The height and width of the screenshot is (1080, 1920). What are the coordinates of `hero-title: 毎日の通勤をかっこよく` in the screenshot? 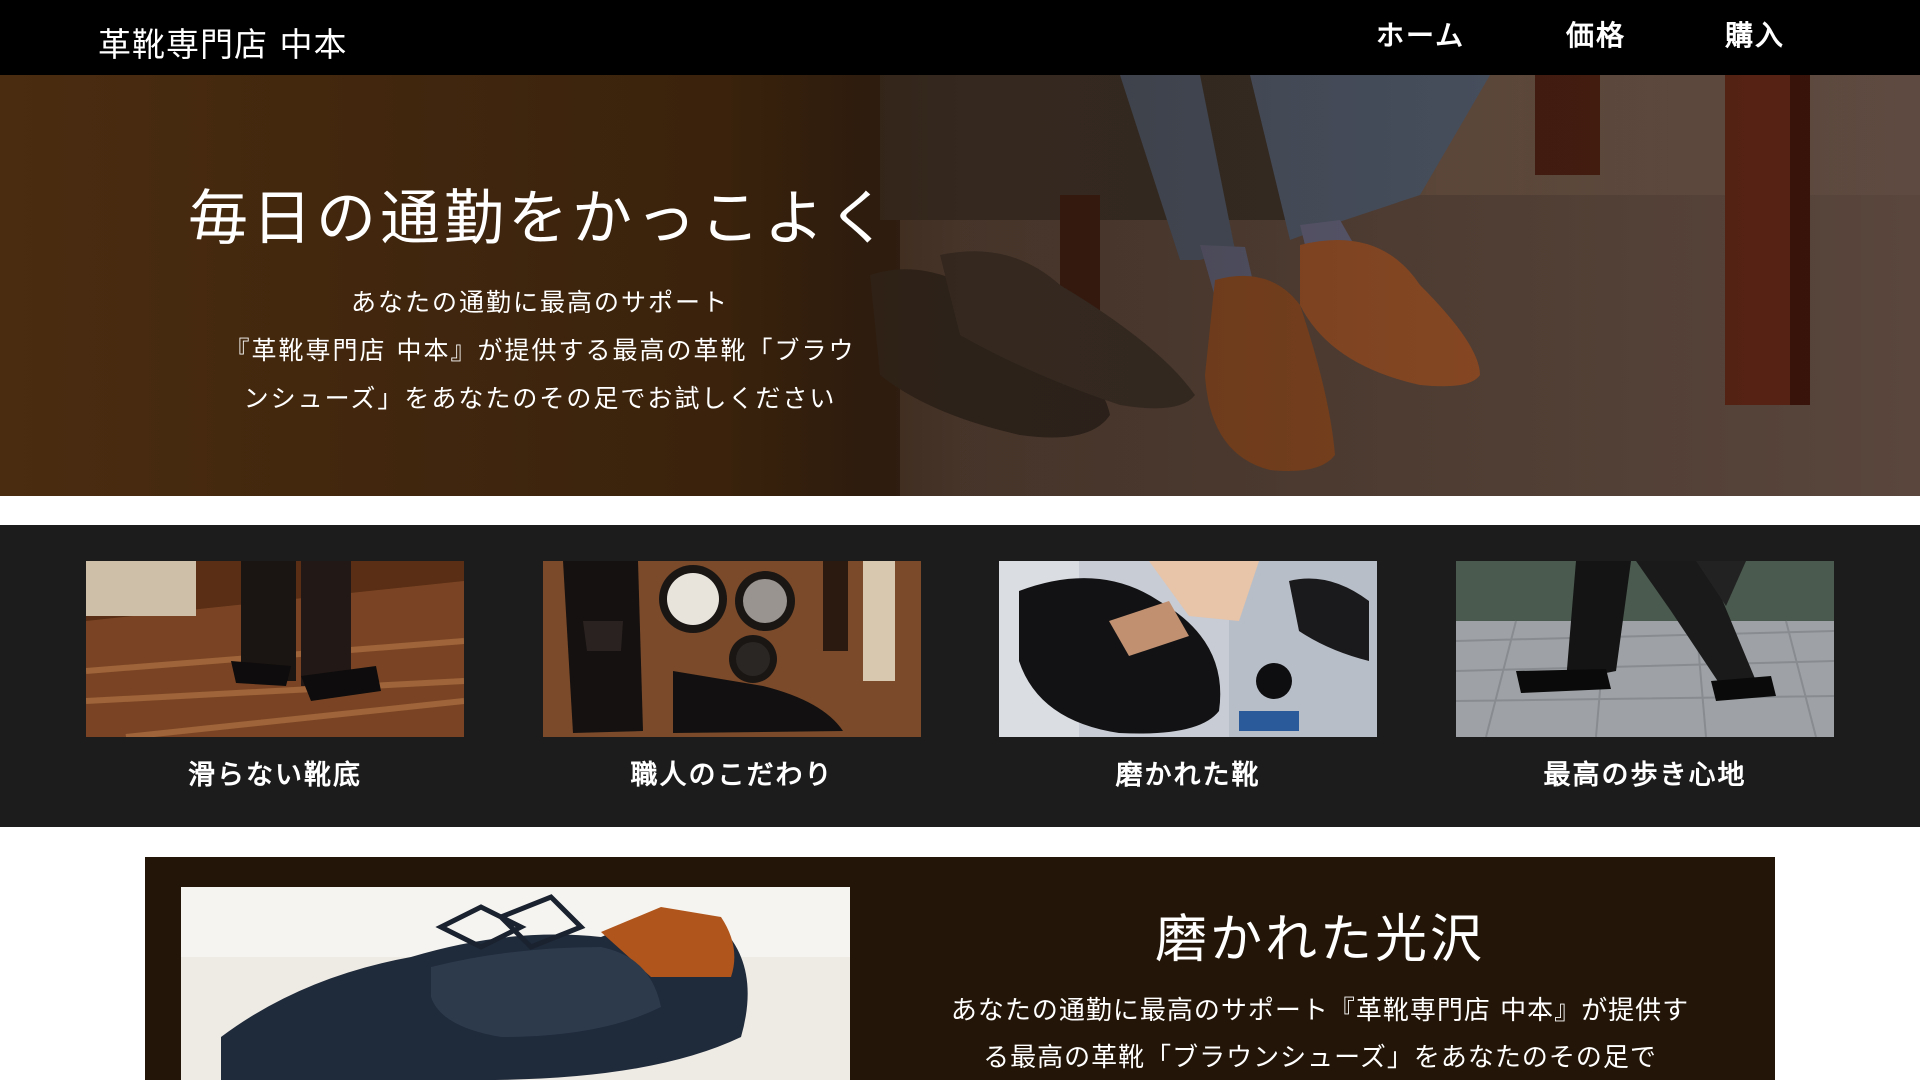 It's located at (540, 219).